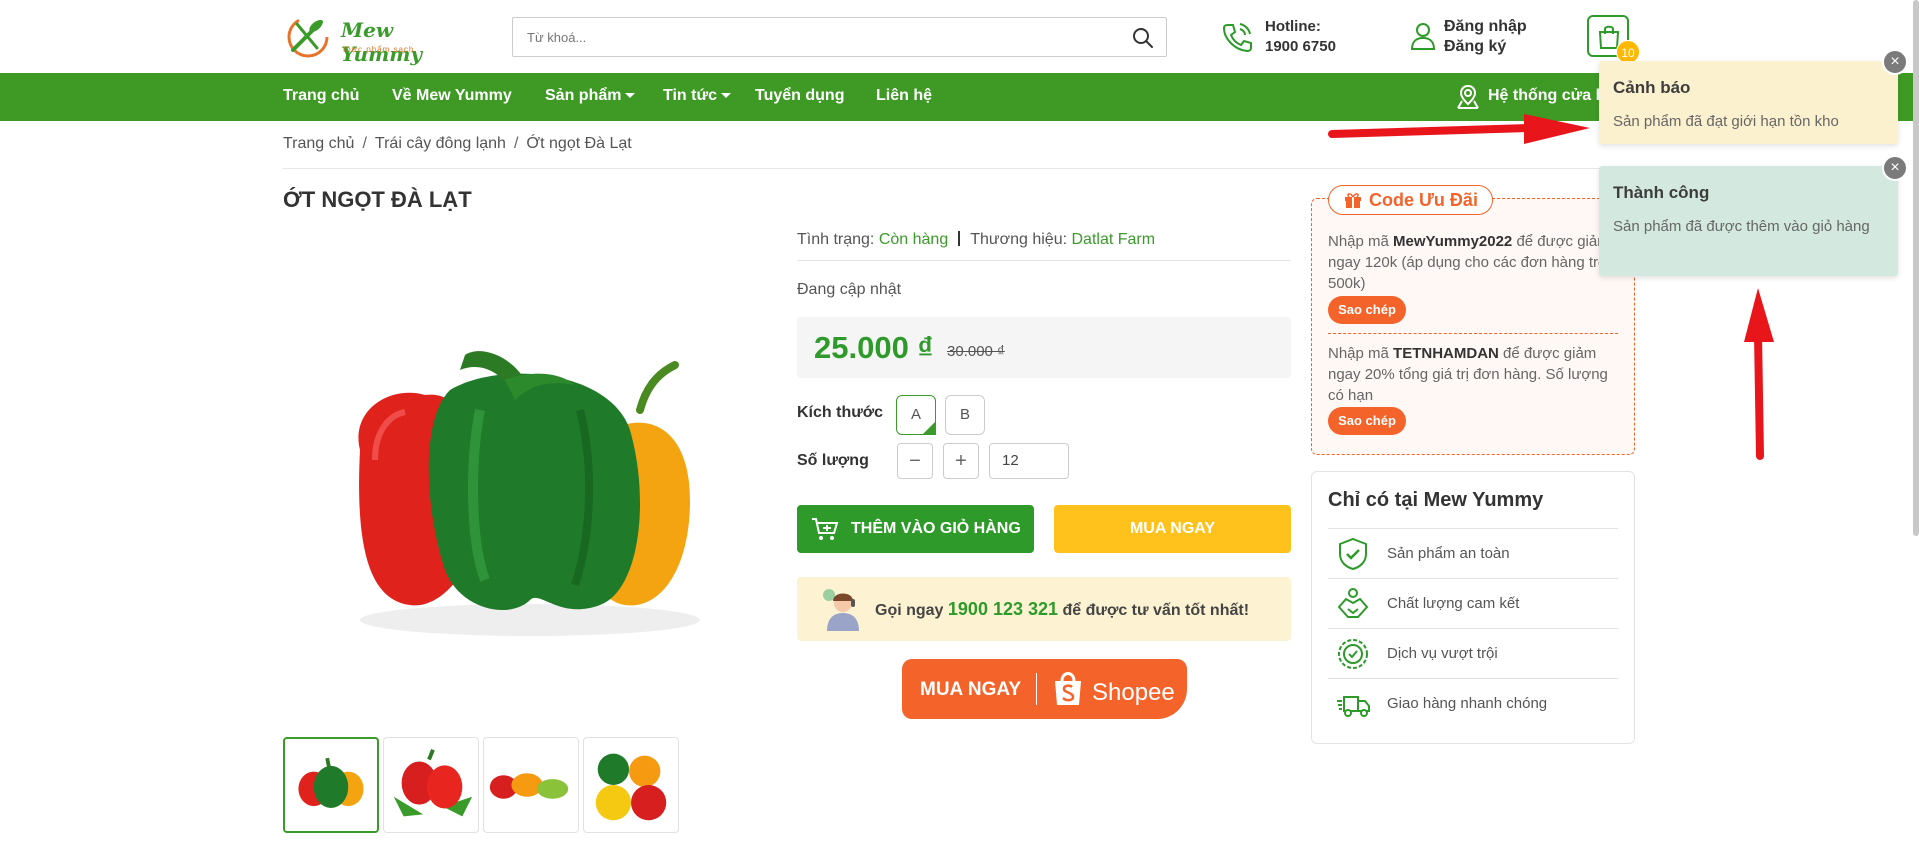 The height and width of the screenshot is (851, 1919). I want to click on feature-item: Chất lượng cam kết, so click(1473, 603).